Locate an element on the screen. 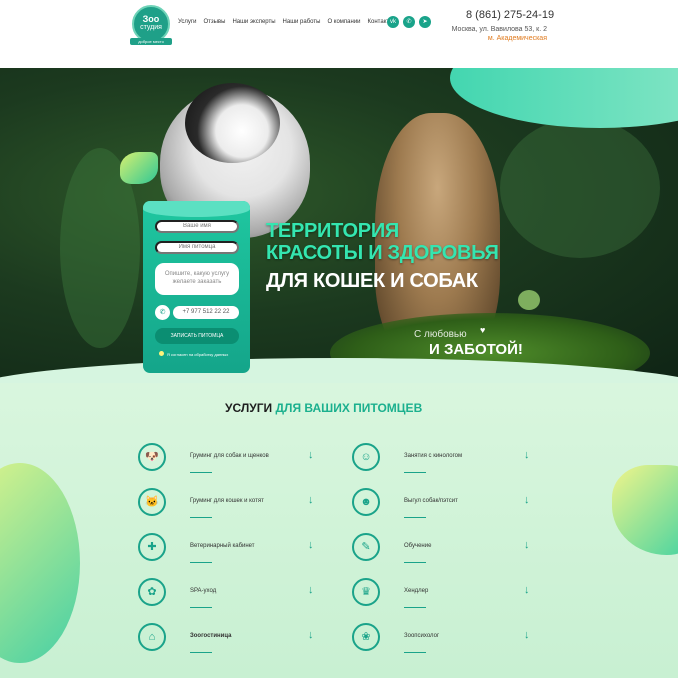 The image size is (678, 678). cat-icon: 🐱 is located at coordinates (152, 502).